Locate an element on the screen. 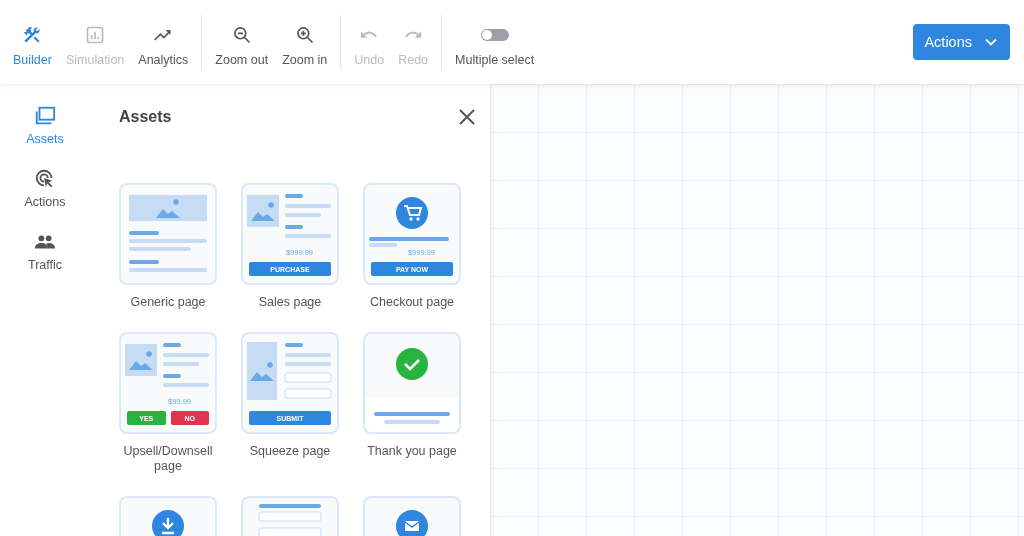 This screenshot has width=1024, height=536. actions-dropdown-button: Actions is located at coordinates (961, 42).